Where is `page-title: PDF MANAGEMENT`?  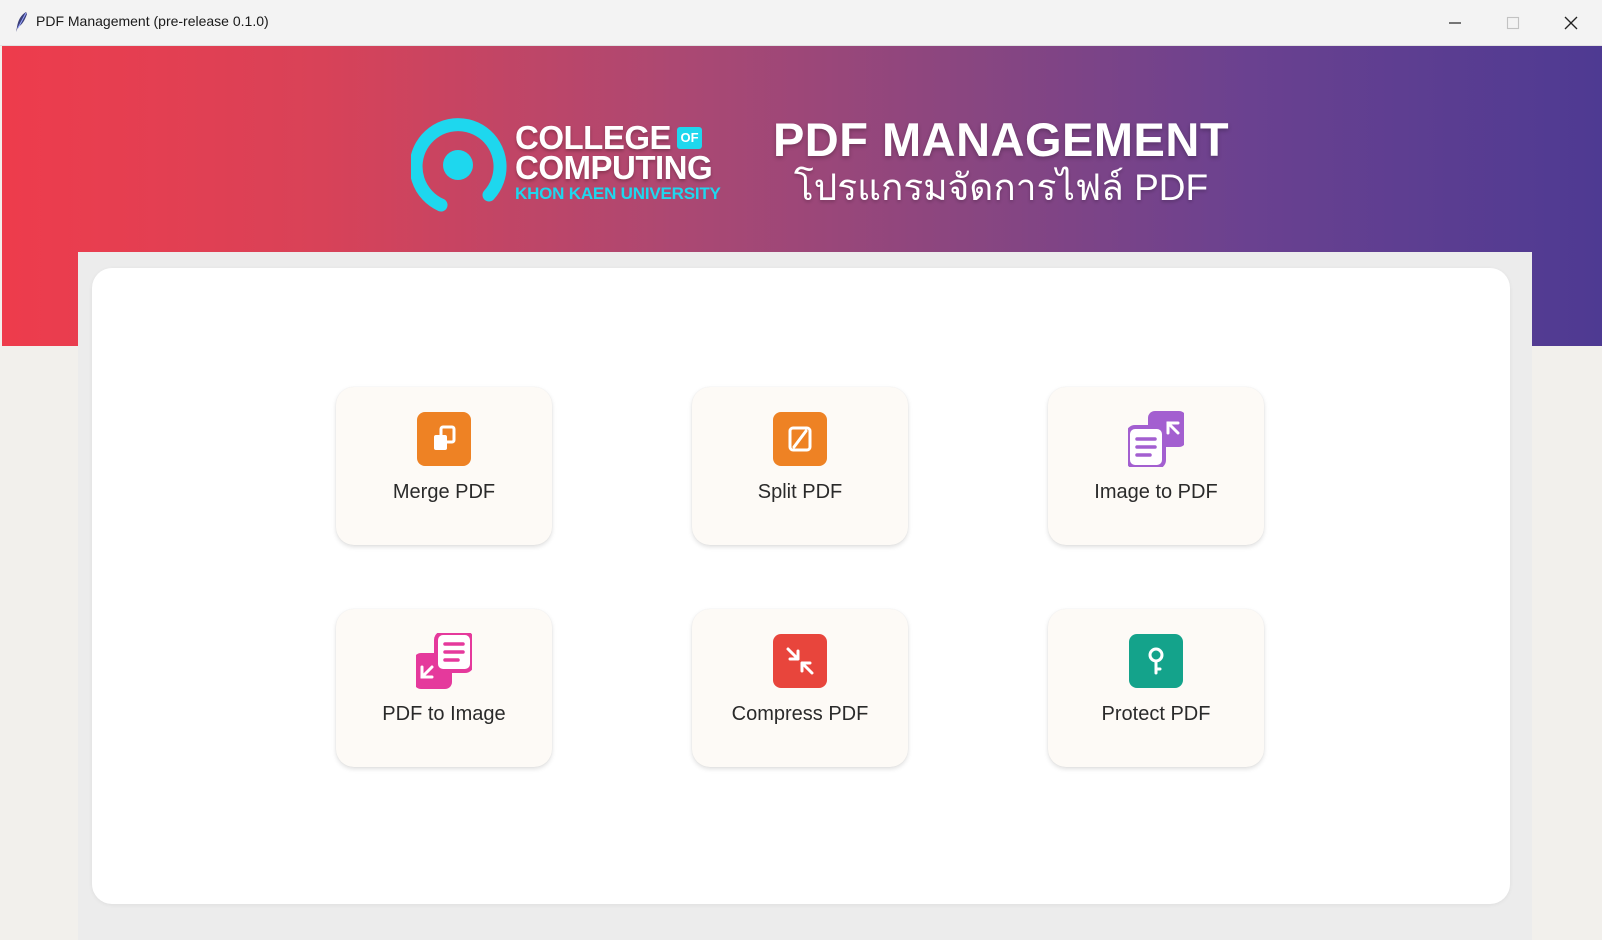 page-title: PDF MANAGEMENT is located at coordinates (1001, 139).